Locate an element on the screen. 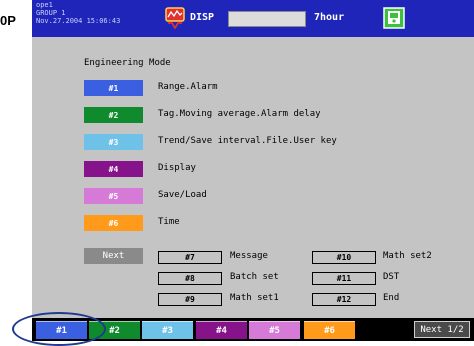 The width and height of the screenshot is (474, 346). page-title: Engineering Mode is located at coordinates (127, 63).